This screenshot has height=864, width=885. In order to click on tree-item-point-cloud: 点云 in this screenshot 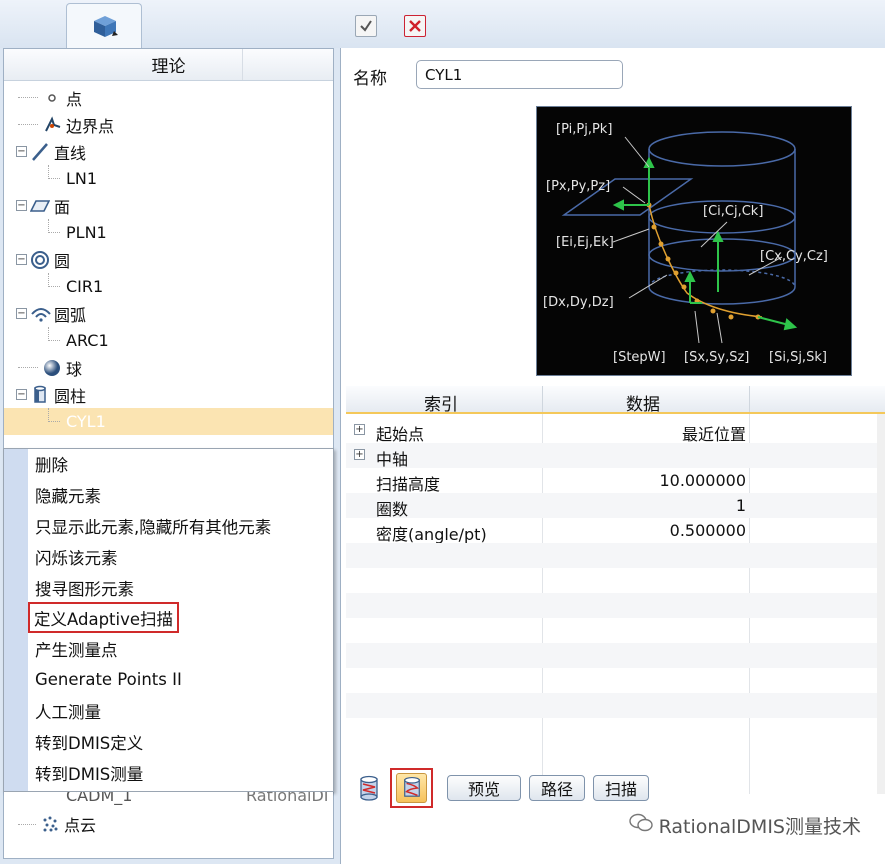, I will do `click(50, 824)`.